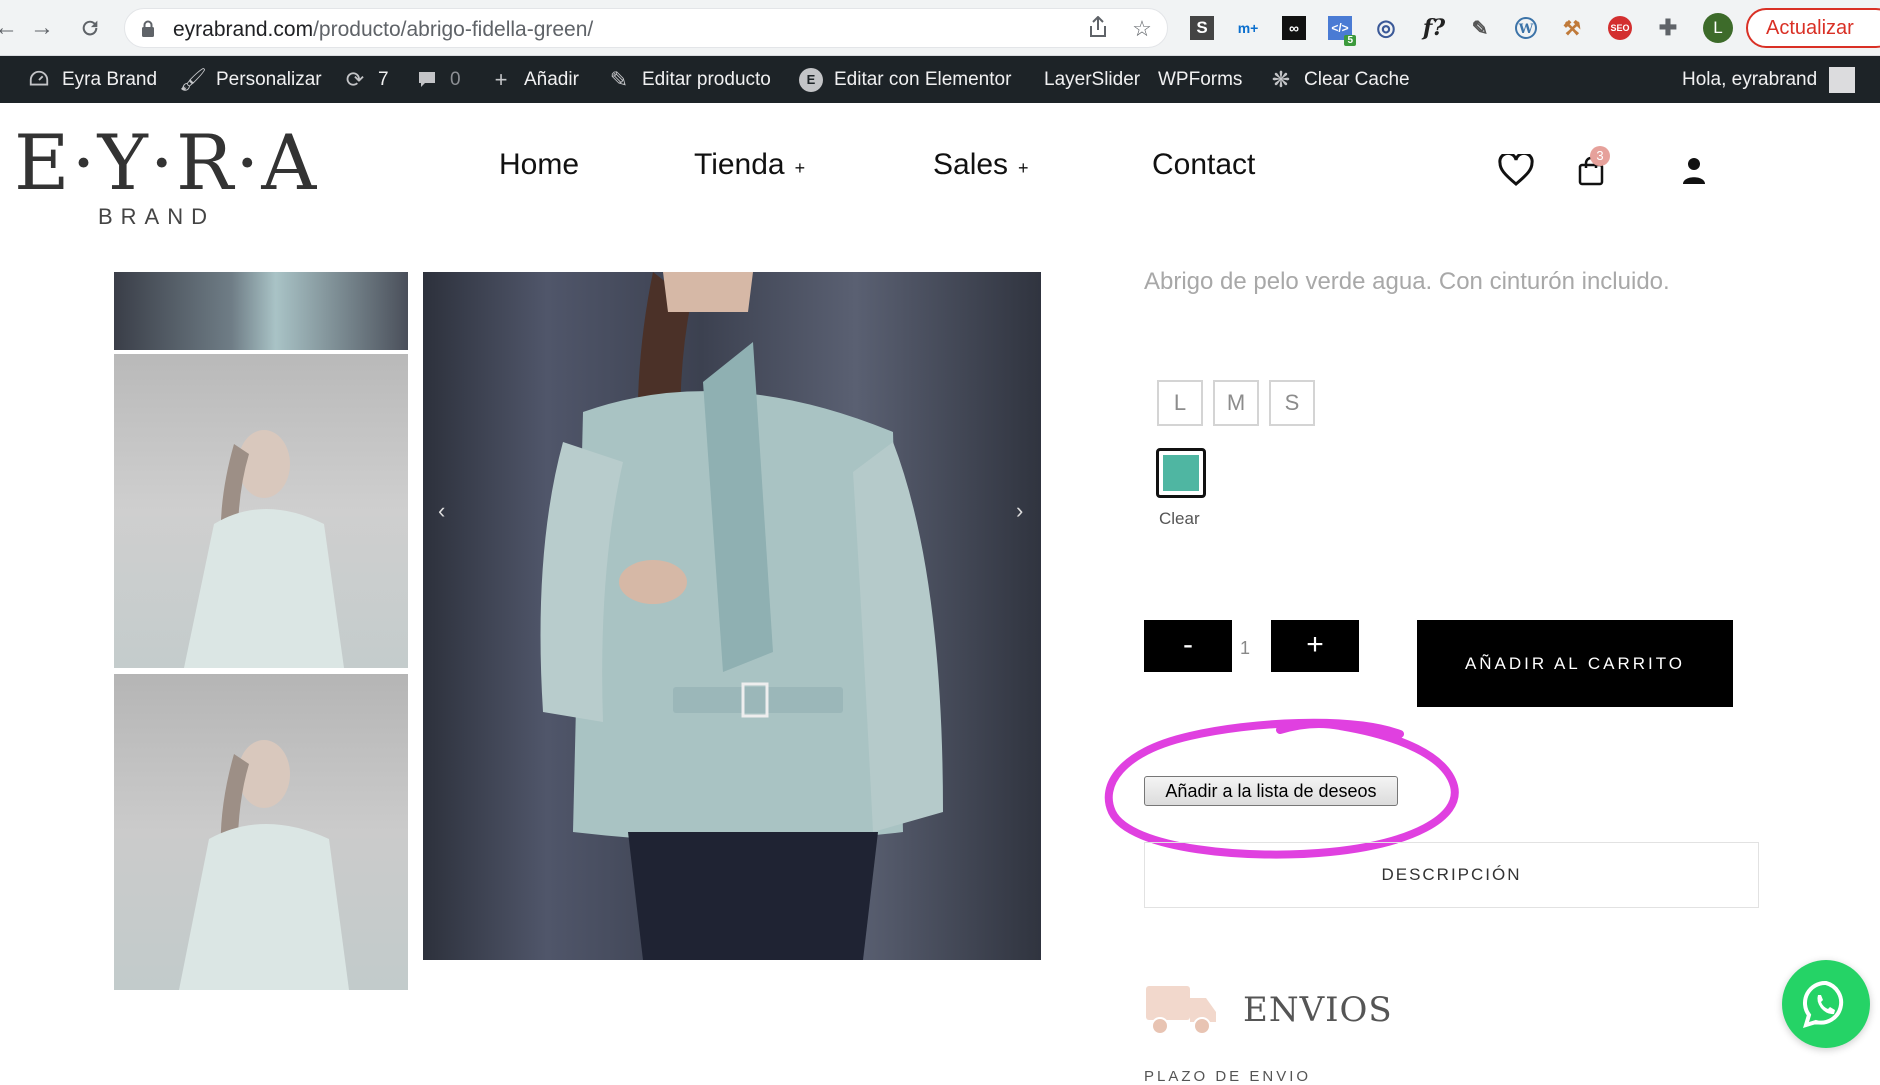 Image resolution: width=1880 pixels, height=1085 pixels. I want to click on size-option-l: L, so click(1180, 403).